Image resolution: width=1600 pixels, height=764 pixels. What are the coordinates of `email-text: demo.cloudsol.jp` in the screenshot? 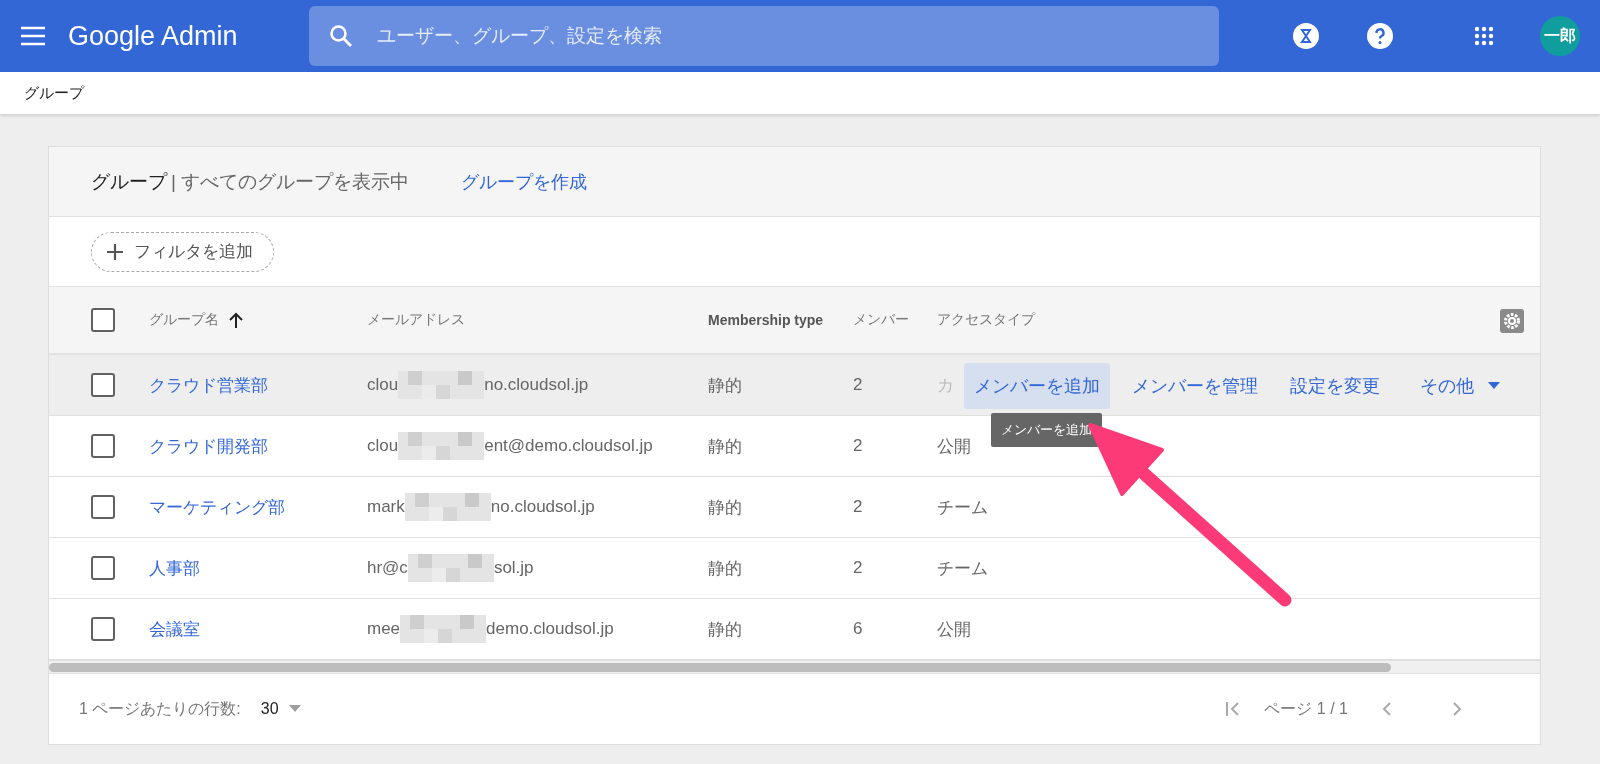 It's located at (550, 629).